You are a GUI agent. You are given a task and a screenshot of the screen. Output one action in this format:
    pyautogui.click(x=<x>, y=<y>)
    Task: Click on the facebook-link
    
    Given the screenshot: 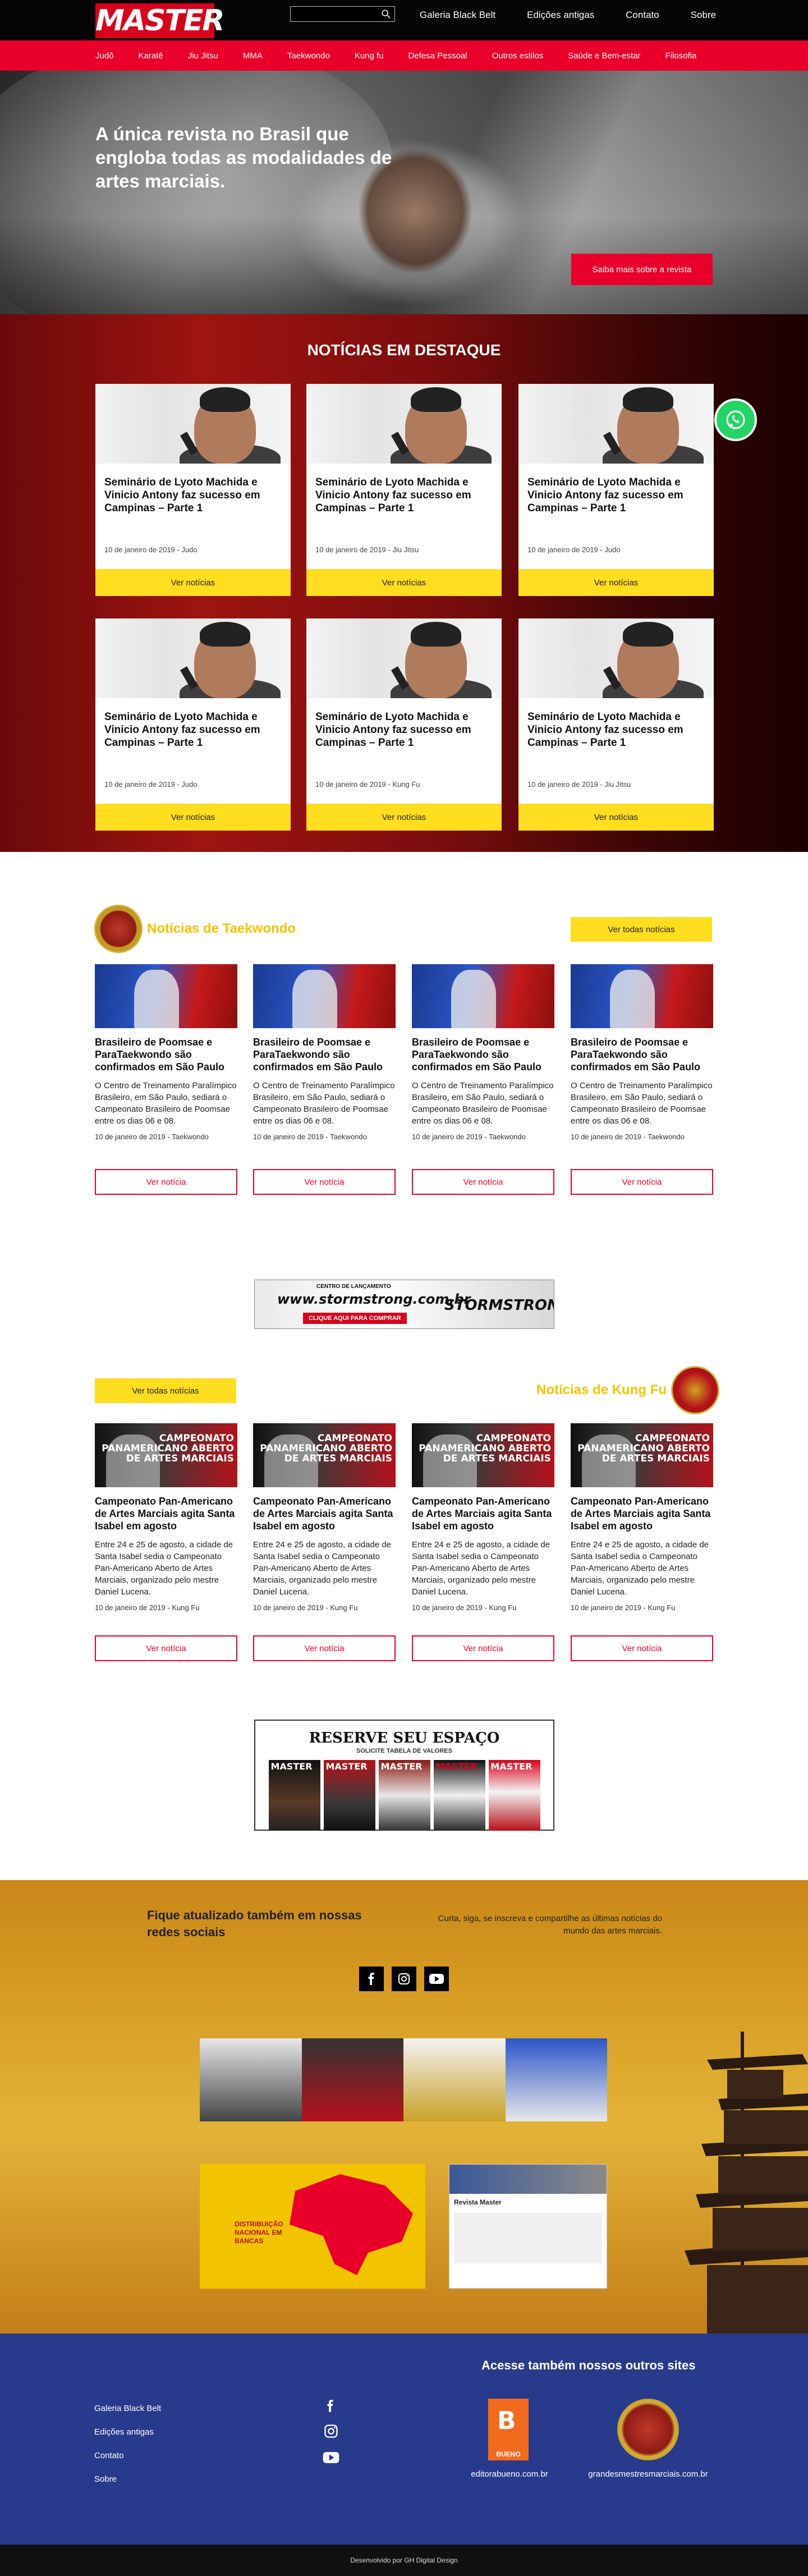 What is the action you would take?
    pyautogui.click(x=371, y=1979)
    